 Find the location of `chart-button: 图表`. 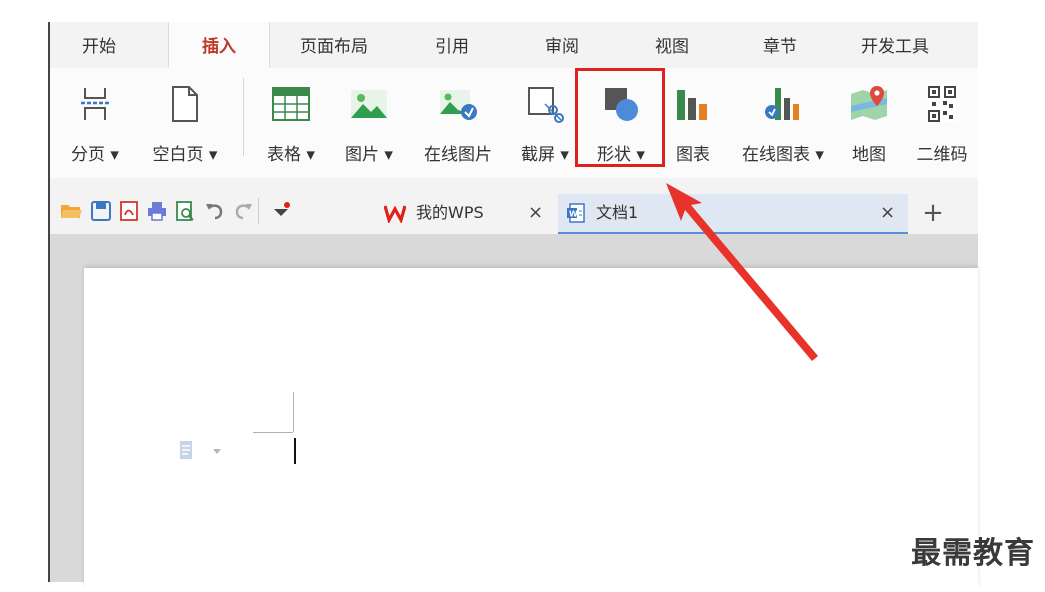

chart-button: 图表 is located at coordinates (693, 128).